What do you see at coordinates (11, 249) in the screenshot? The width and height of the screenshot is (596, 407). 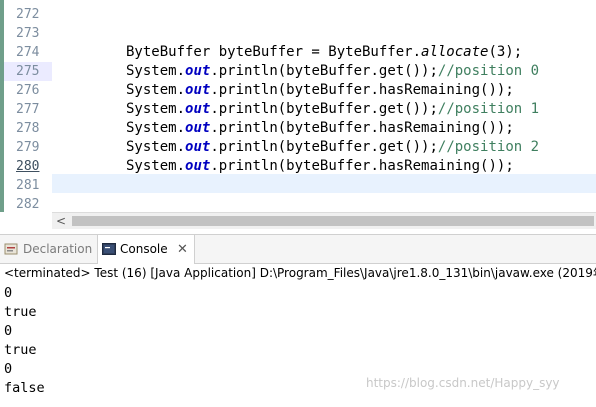 I see `declaration-icon` at bounding box center [11, 249].